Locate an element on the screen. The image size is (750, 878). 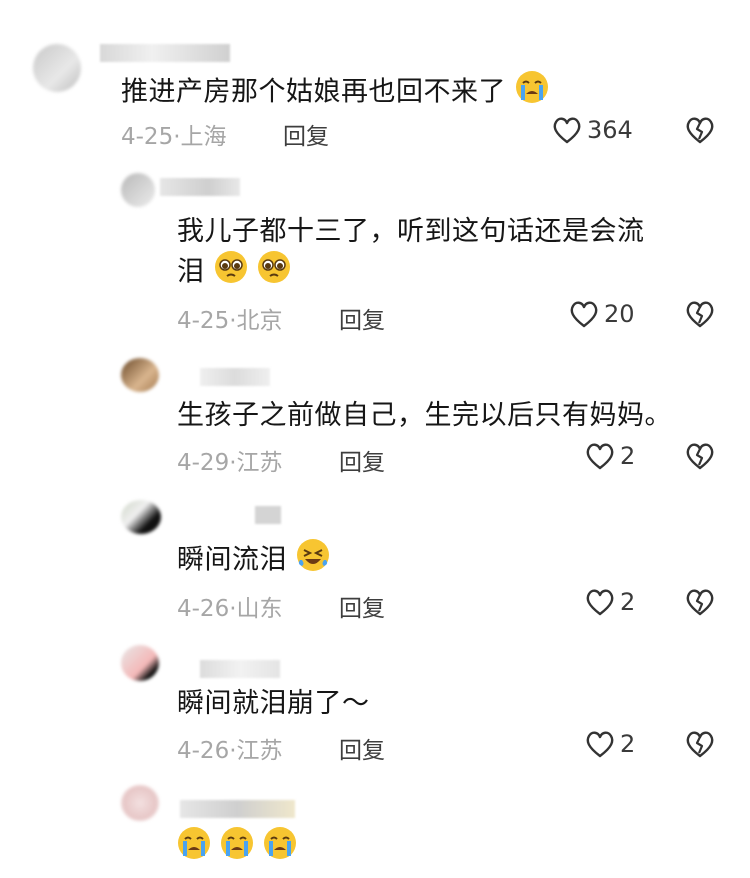
comment-location: 山东 is located at coordinates (259, 609).